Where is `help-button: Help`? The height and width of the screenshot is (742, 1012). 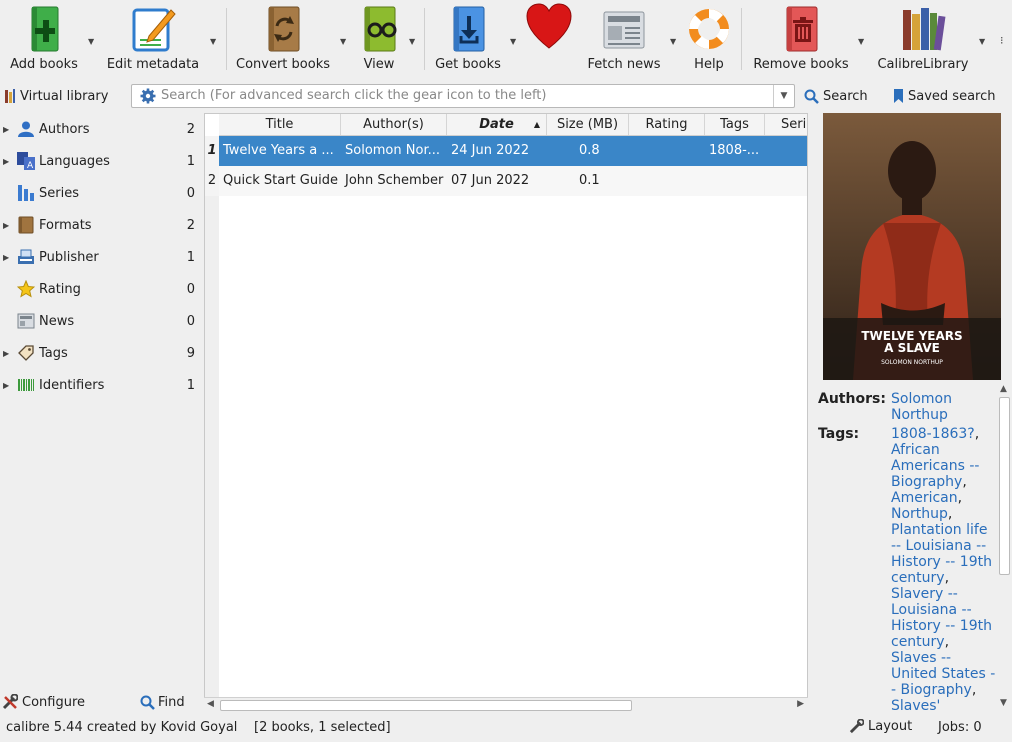
help-button: Help is located at coordinates (709, 39).